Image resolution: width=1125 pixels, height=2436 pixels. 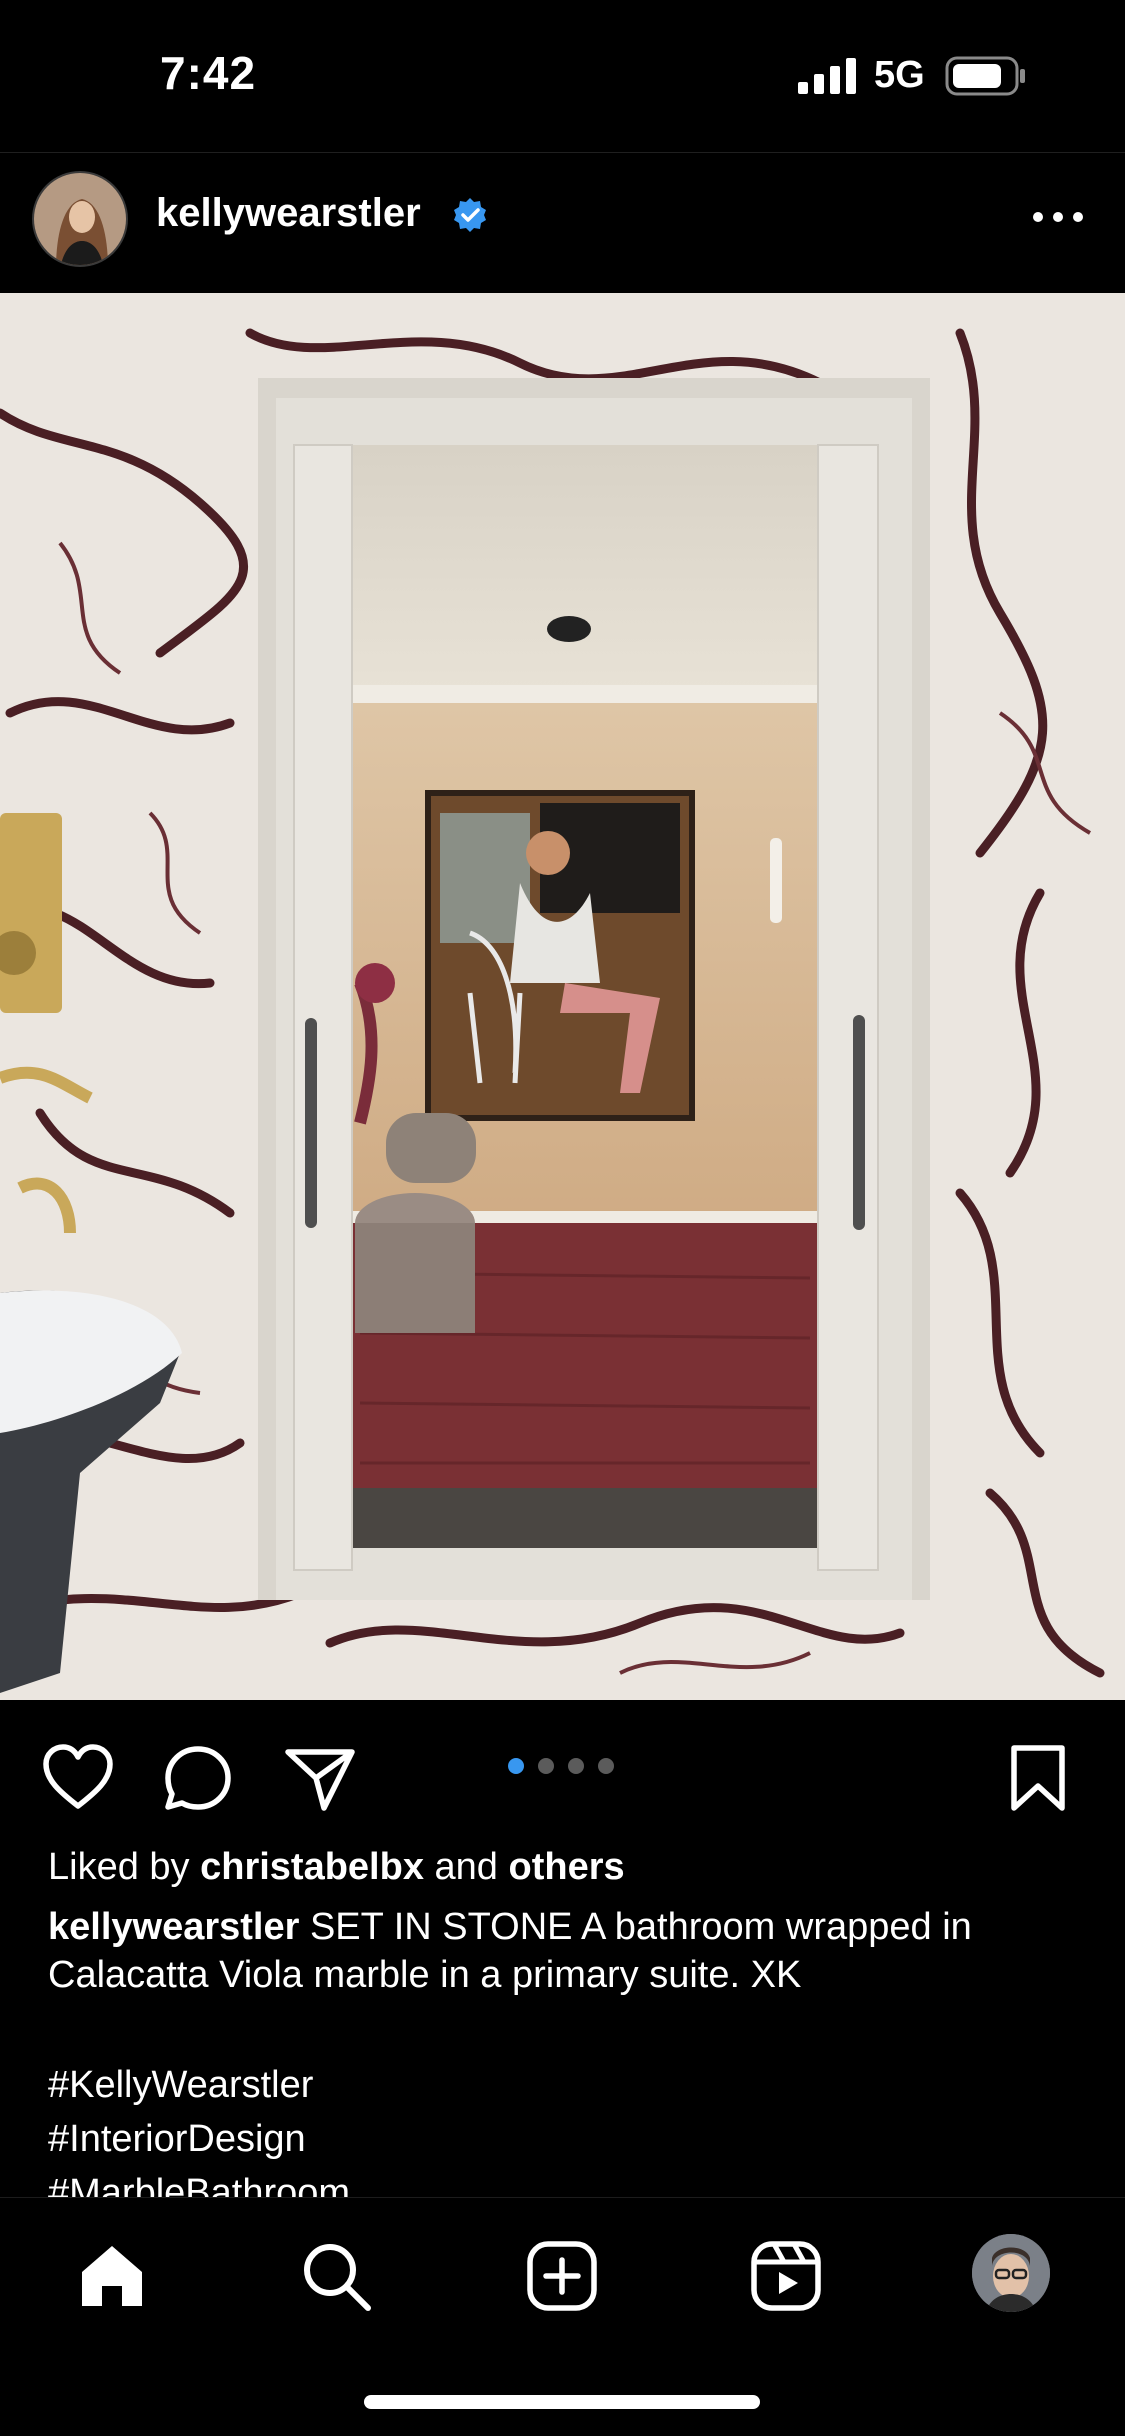 What do you see at coordinates (112, 2276) in the screenshot?
I see `home-icon` at bounding box center [112, 2276].